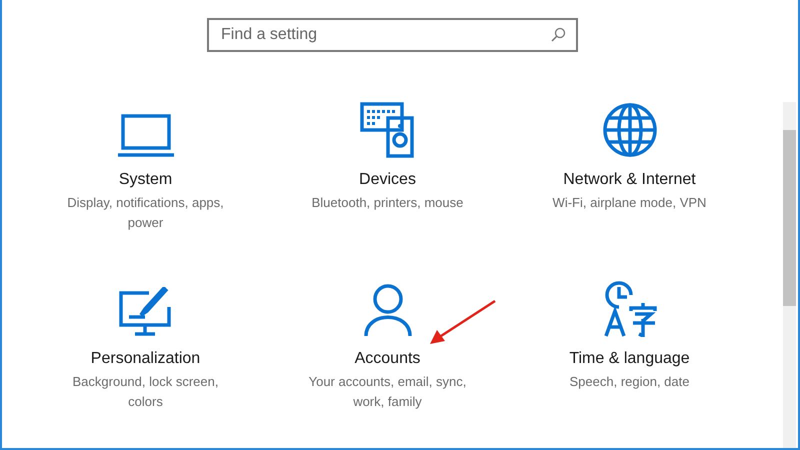 The height and width of the screenshot is (450, 800). What do you see at coordinates (629, 180) in the screenshot?
I see `category-title: Network & Internet` at bounding box center [629, 180].